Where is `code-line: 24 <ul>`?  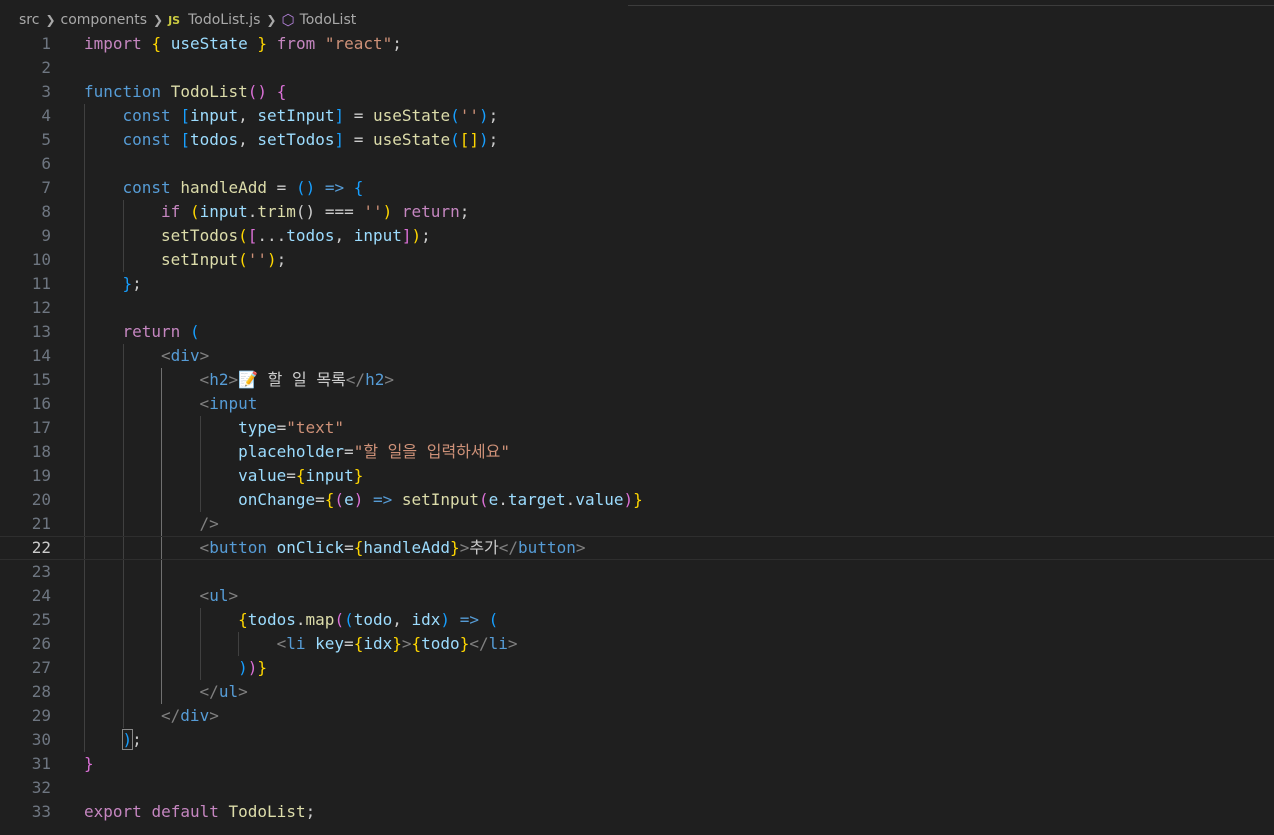 code-line: 24 <ul> is located at coordinates (637, 596).